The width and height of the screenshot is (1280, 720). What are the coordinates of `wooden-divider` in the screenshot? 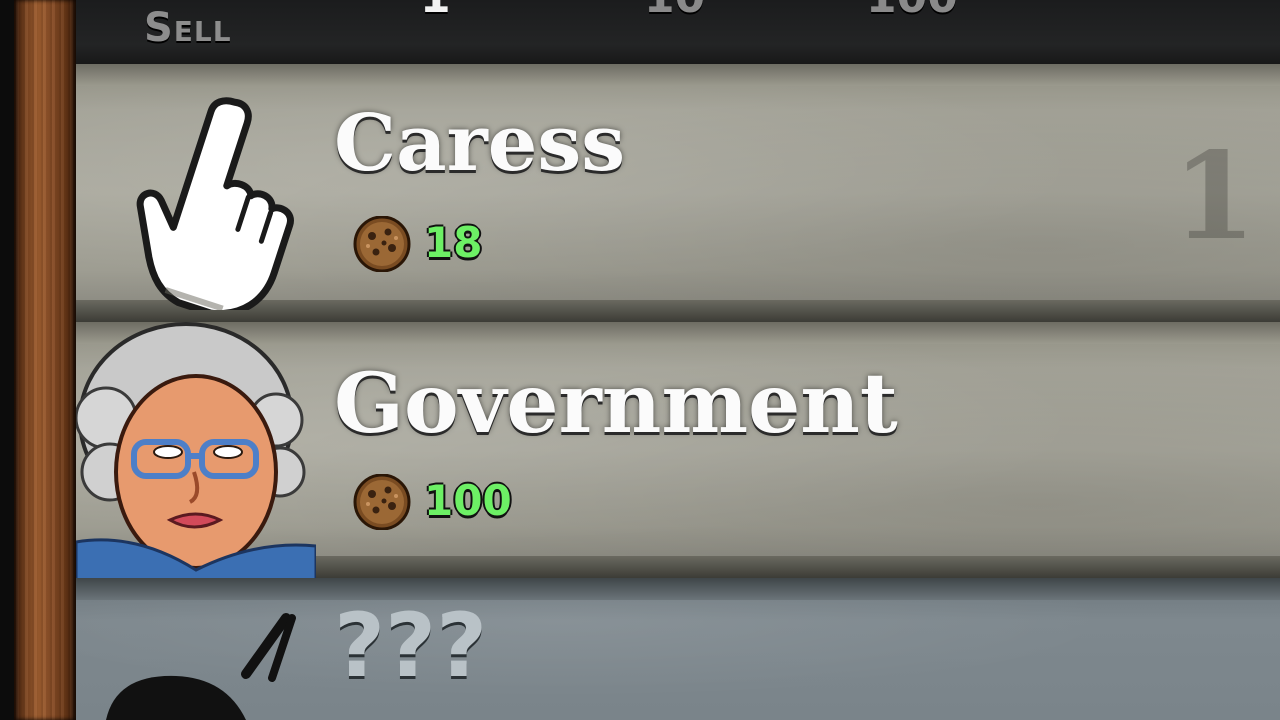 It's located at (45, 360).